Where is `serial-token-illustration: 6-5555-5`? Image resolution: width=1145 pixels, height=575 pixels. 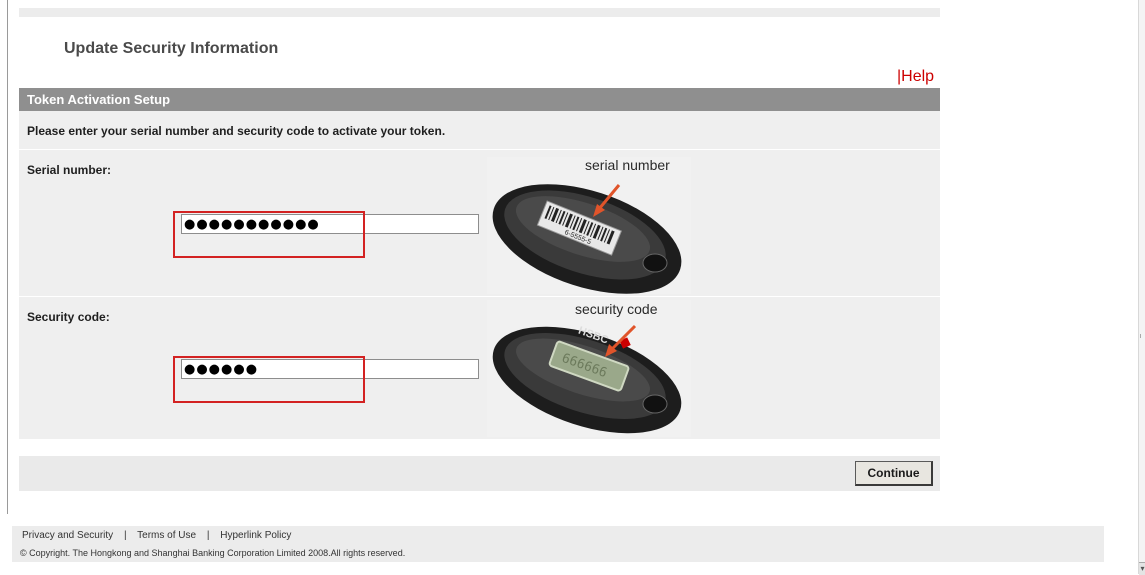
serial-token-illustration: 6-5555-5 is located at coordinates (587, 239).